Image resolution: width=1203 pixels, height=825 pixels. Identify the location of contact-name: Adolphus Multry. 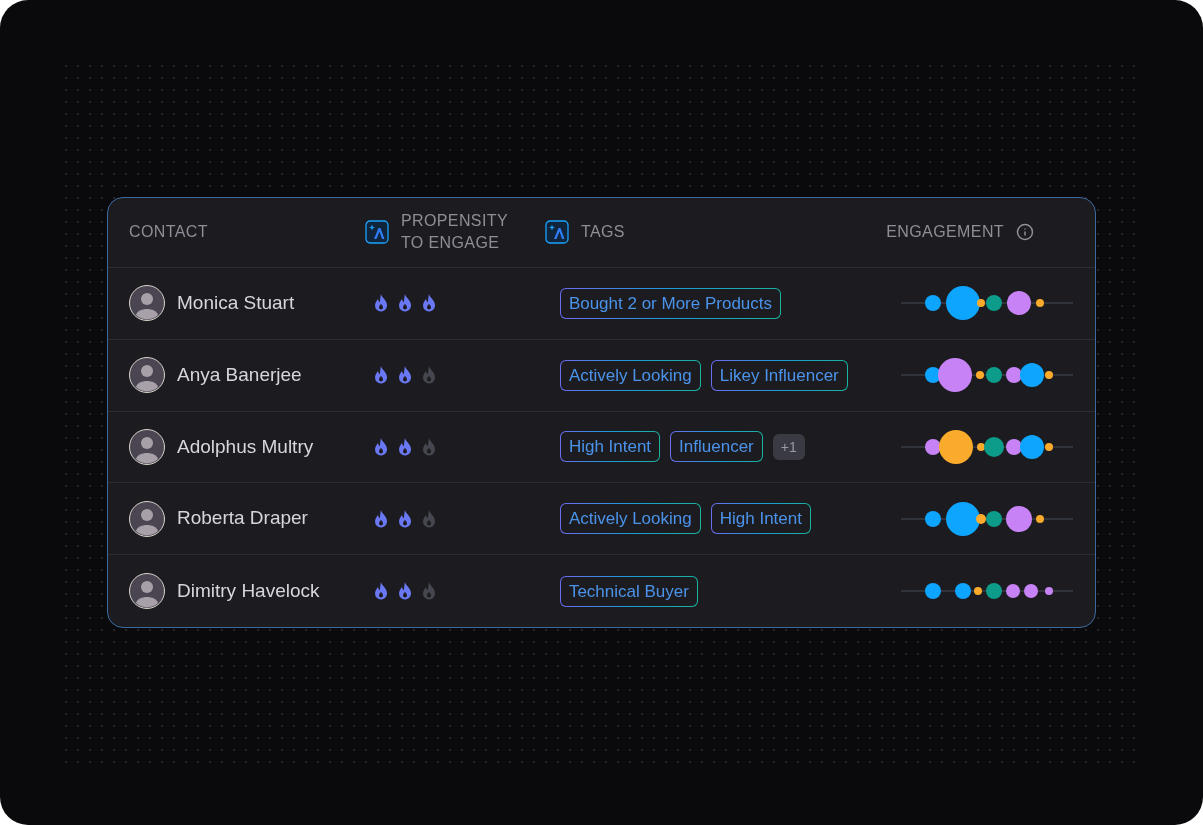
(245, 446).